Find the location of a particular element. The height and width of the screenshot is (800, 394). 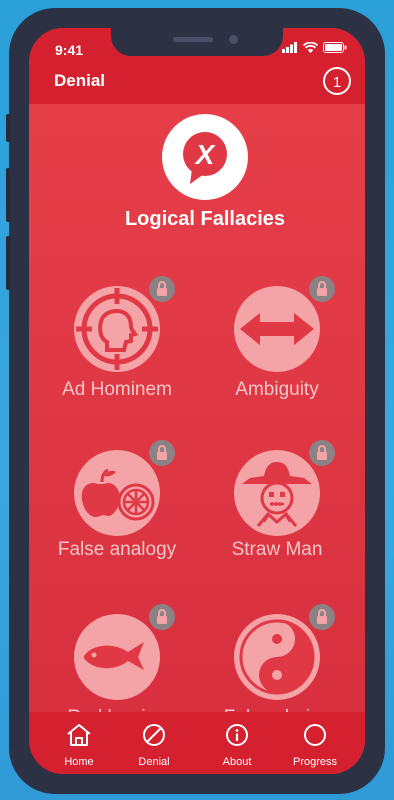

nav-label: Progress is located at coordinates (315, 762).